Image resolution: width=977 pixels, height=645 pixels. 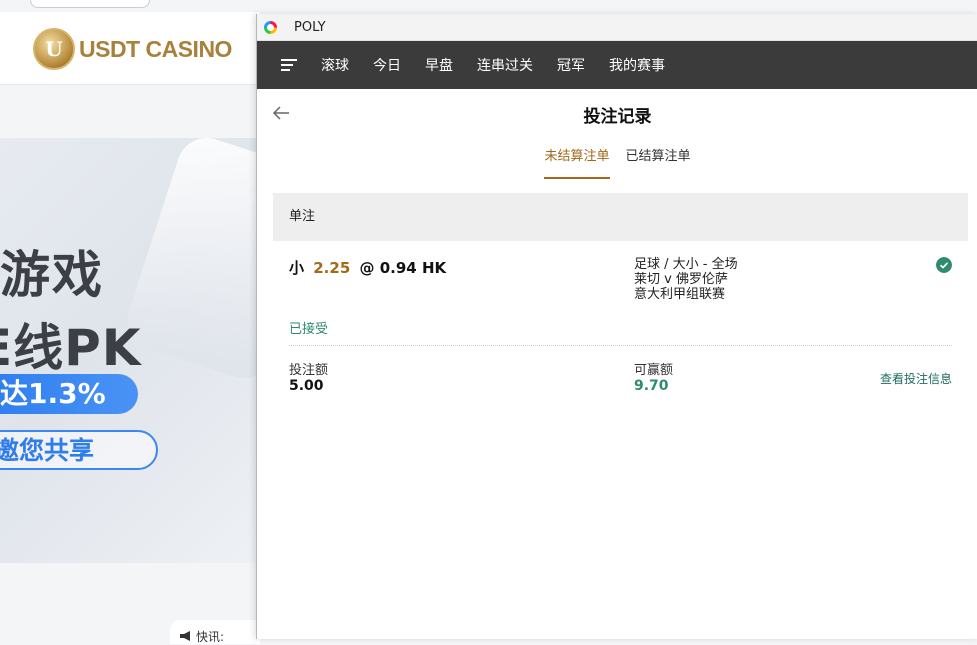 What do you see at coordinates (79, 450) in the screenshot?
I see `banner-share-pill: 邀您共享` at bounding box center [79, 450].